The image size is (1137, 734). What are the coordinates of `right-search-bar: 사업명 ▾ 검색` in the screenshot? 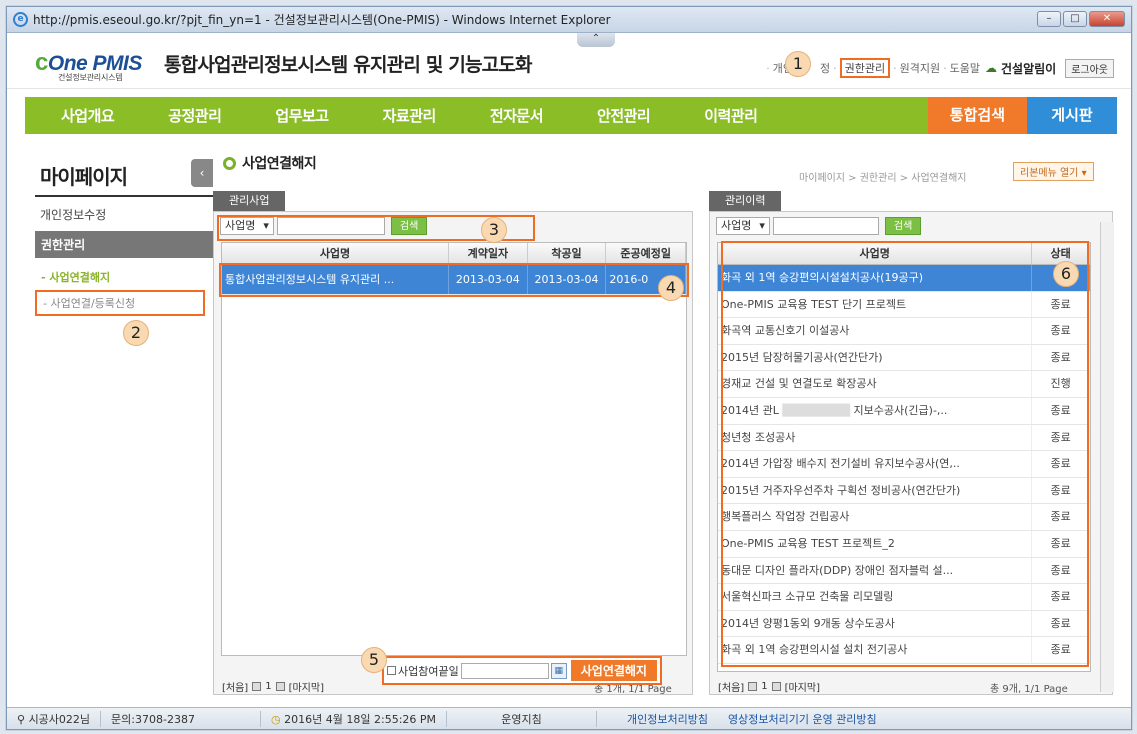 It's located at (911, 226).